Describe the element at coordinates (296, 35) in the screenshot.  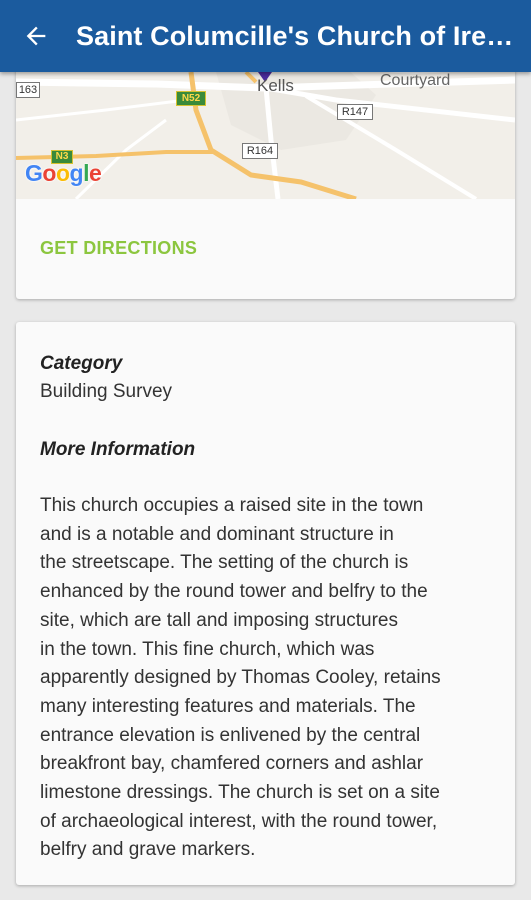
I see `page-title: Saint Columcille's Church of Ireland` at that location.